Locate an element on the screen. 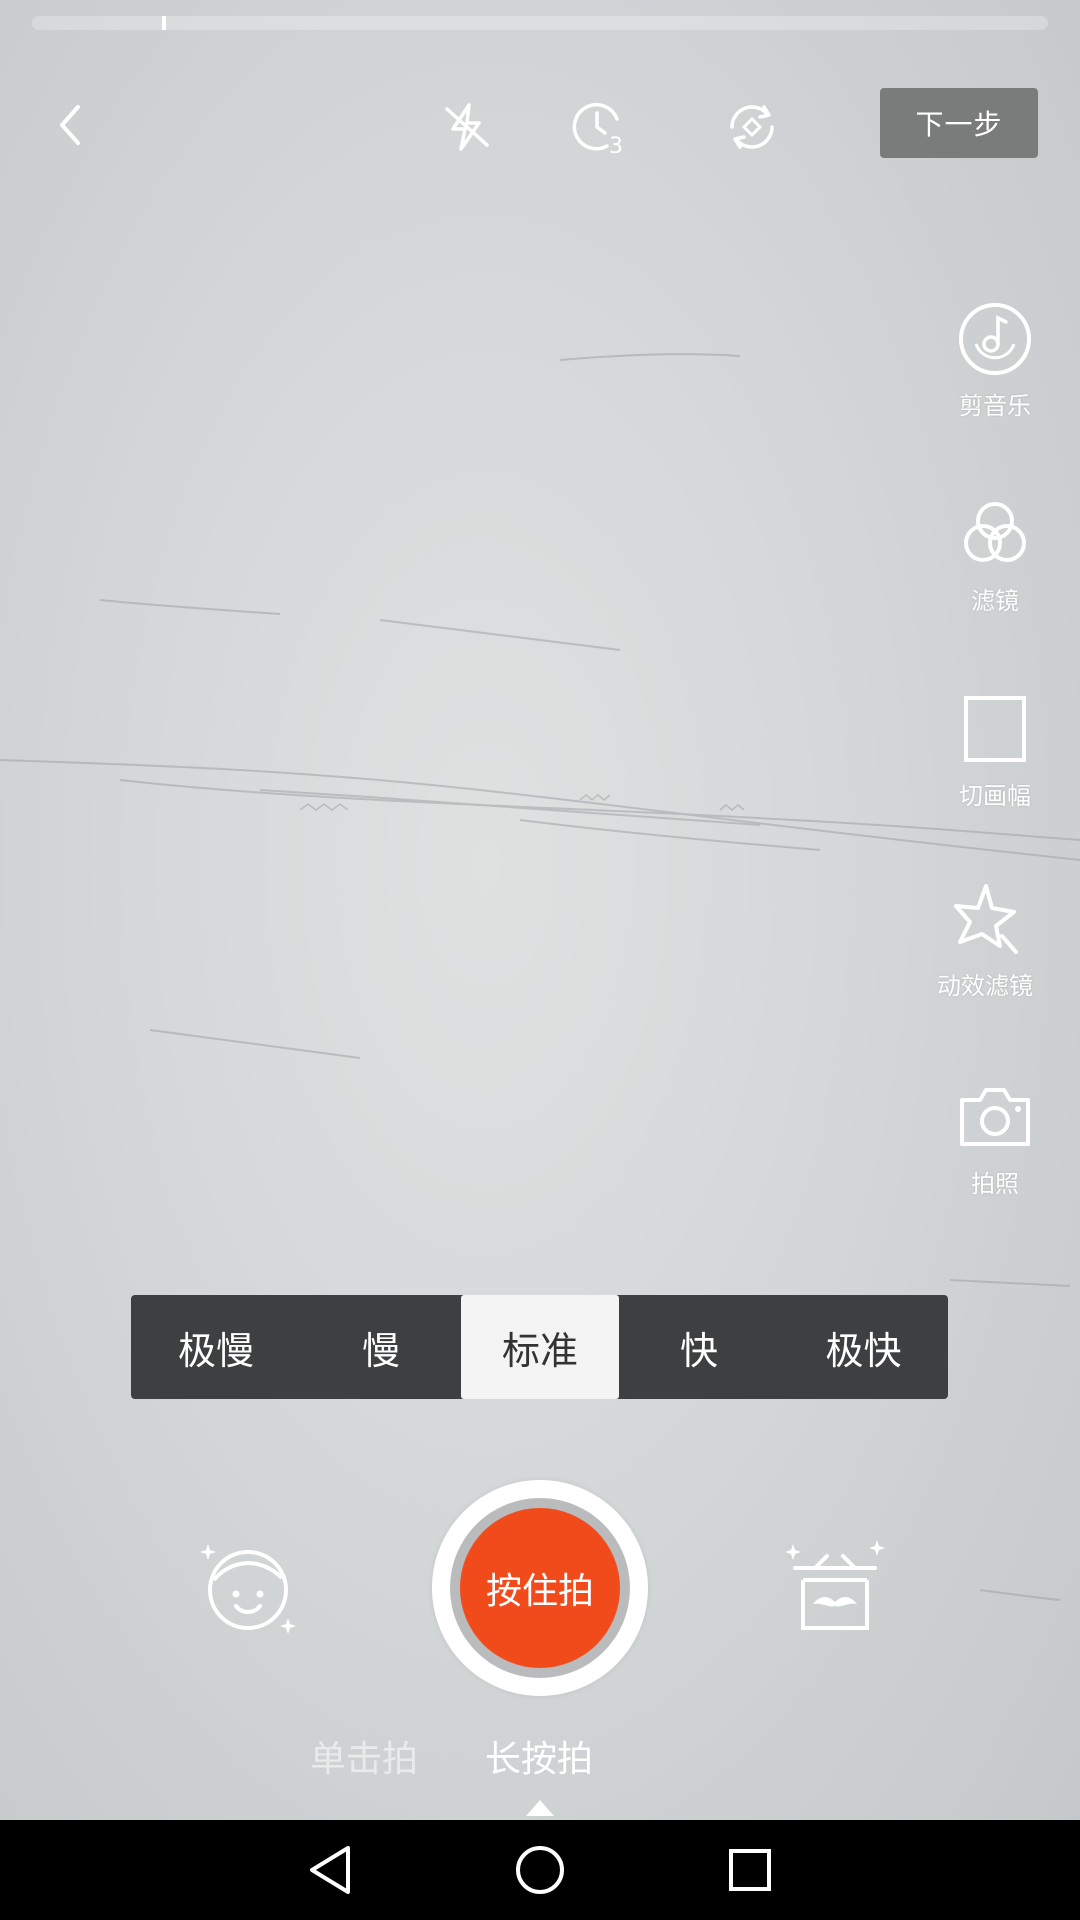 The width and height of the screenshot is (1080, 1920). mode-tap-to-shoot: 单击拍 is located at coordinates (364, 1760).